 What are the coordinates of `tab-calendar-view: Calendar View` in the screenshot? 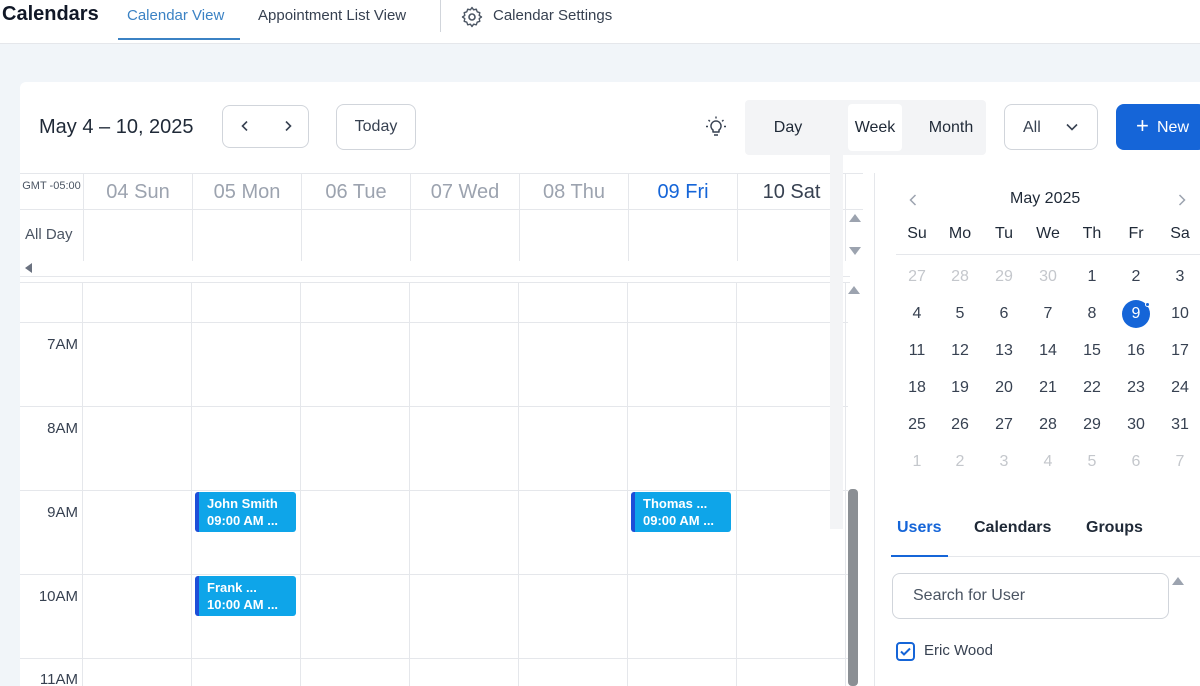 It's located at (175, 15).